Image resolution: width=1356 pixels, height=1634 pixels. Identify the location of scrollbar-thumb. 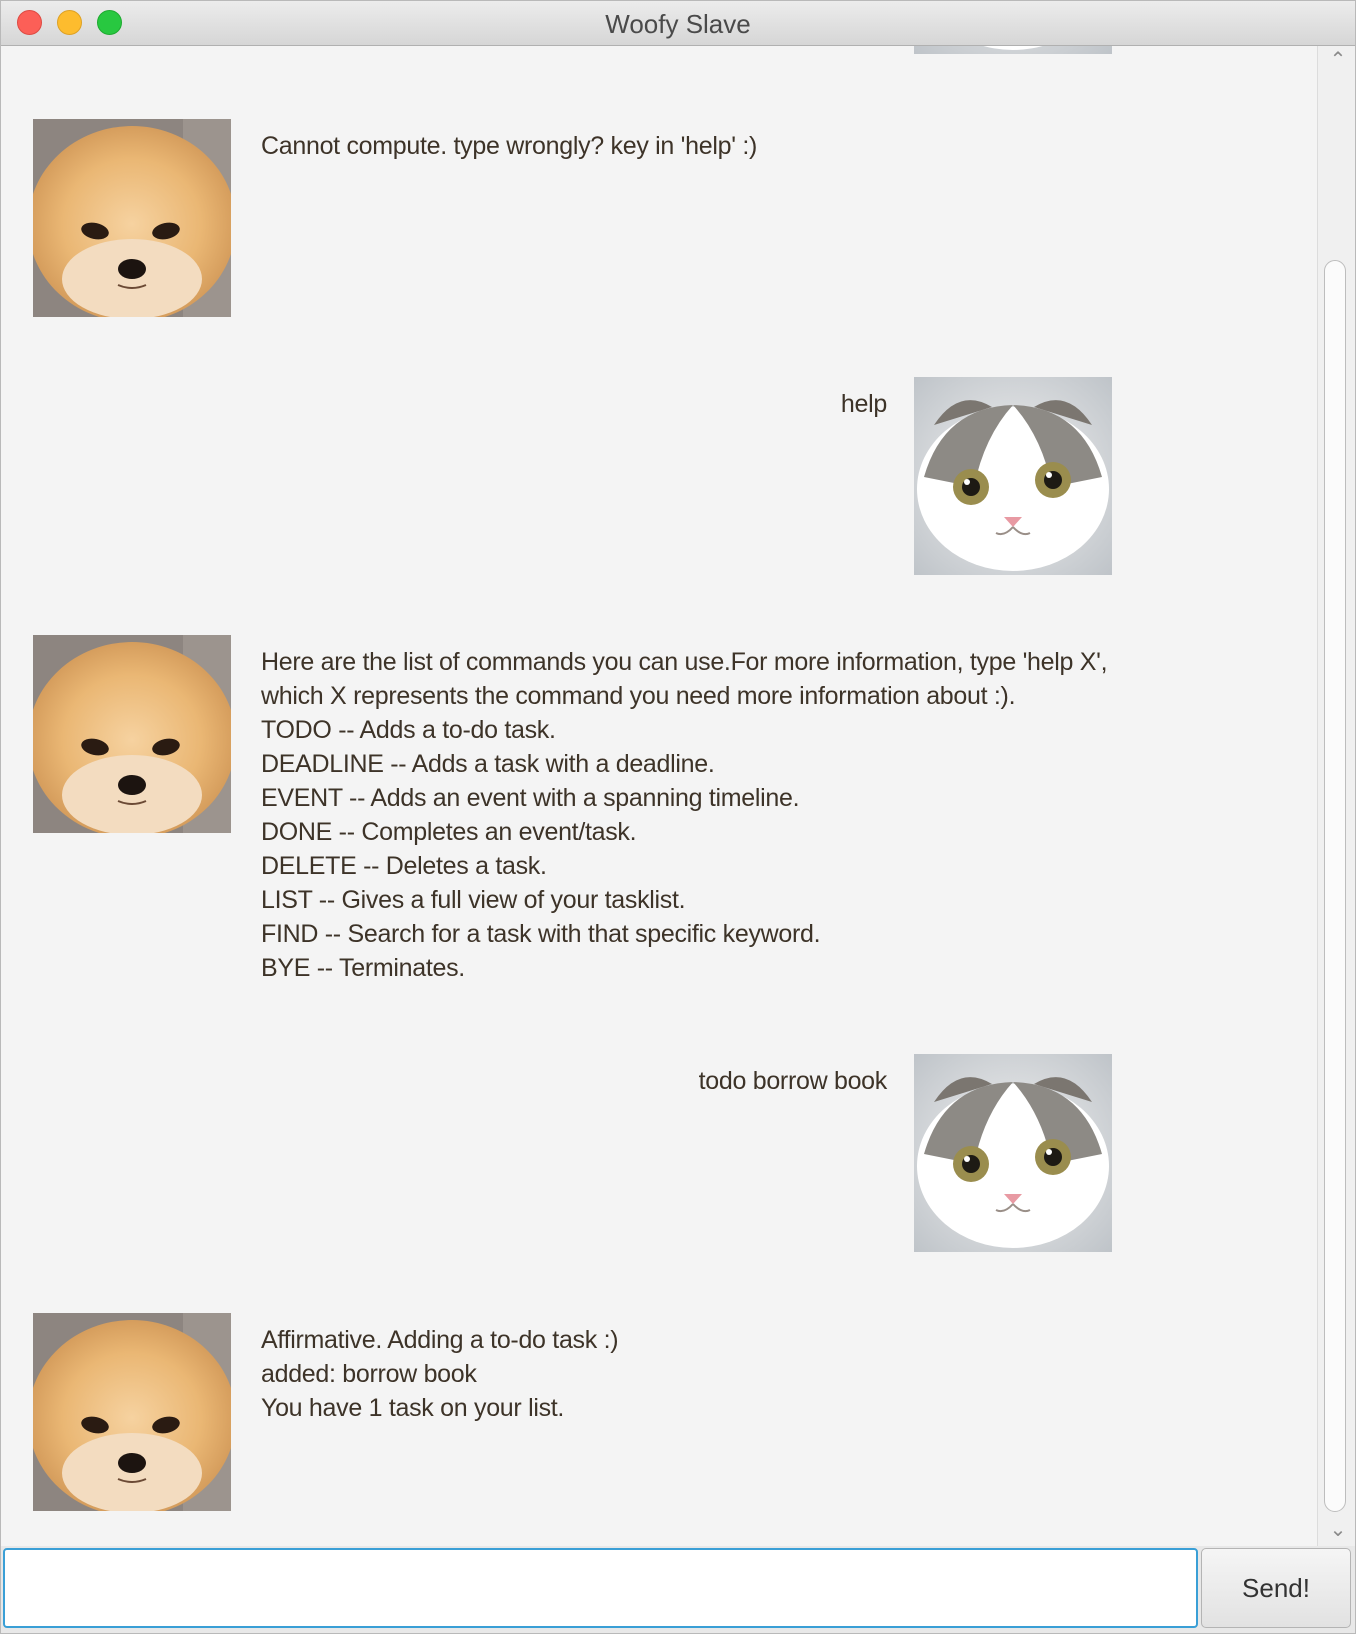
(1335, 886).